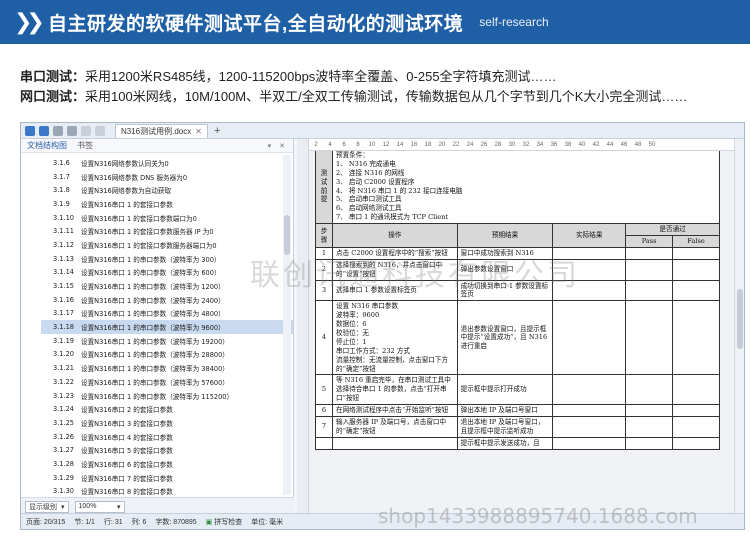  Describe the element at coordinates (209, 522) in the screenshot. I see `checkbox-icon: ▣` at that location.